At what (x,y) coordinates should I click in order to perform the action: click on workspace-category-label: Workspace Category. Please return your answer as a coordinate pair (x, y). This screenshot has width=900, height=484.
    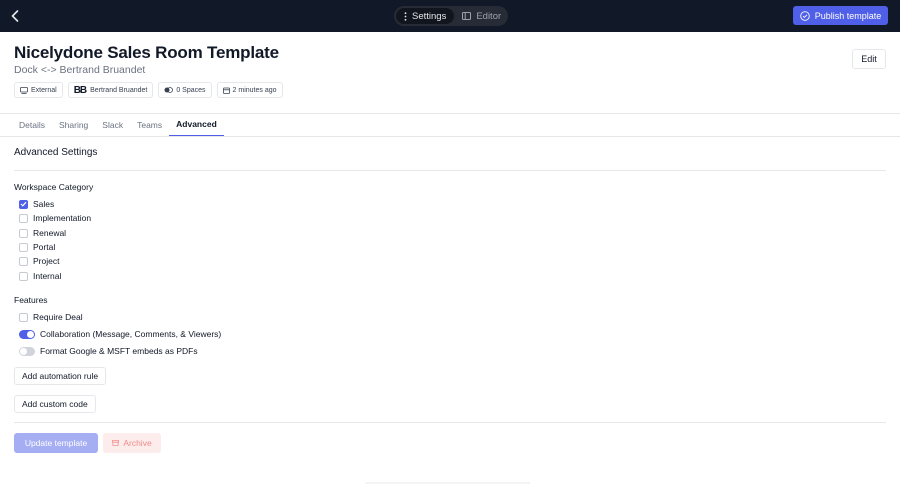
    Looking at the image, I should click on (54, 187).